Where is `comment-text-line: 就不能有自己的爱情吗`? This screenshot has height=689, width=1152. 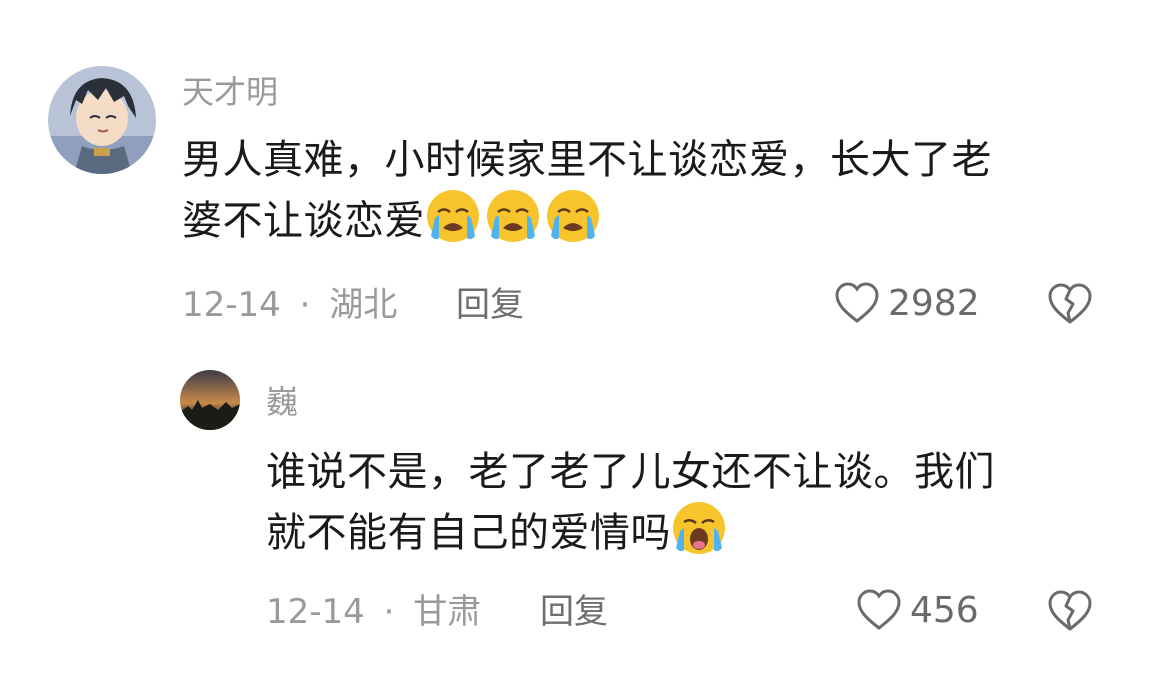 comment-text-line: 就不能有自己的爱情吗 is located at coordinates (696, 528).